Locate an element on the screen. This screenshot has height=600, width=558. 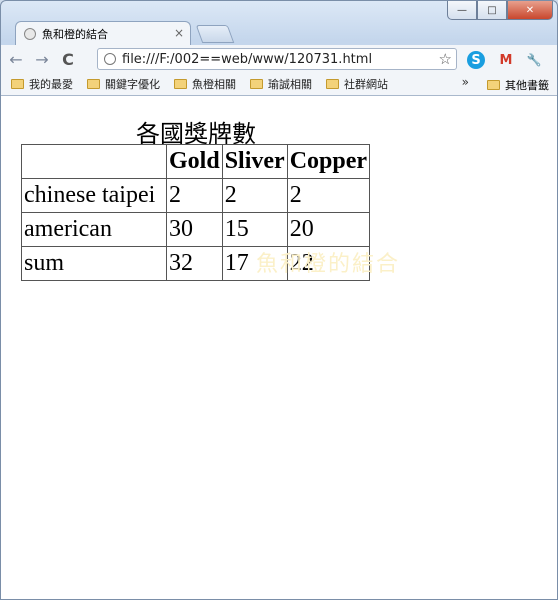
table-header-cell: Sliver is located at coordinates (254, 161).